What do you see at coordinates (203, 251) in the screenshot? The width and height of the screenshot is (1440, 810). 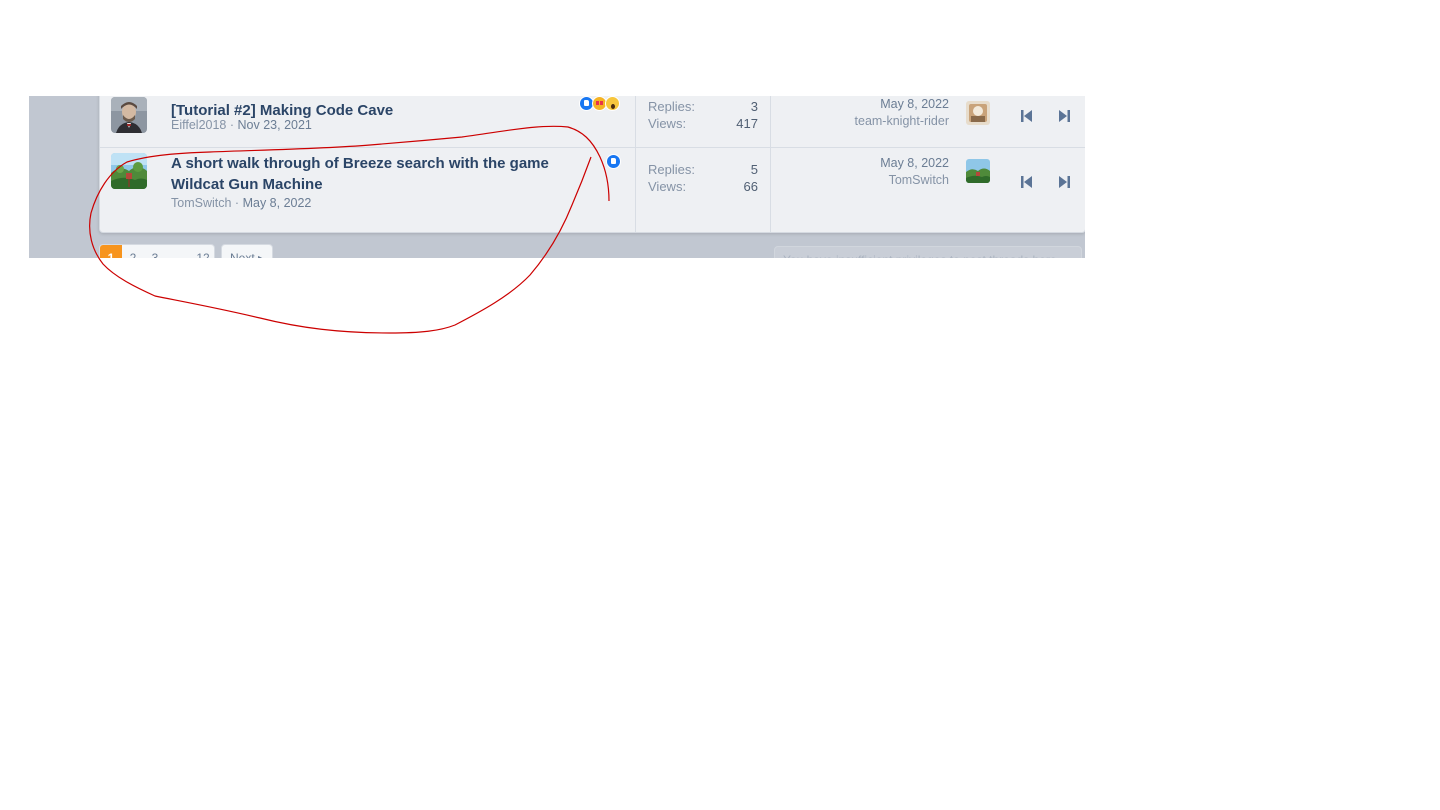 I see `page-12: 12` at bounding box center [203, 251].